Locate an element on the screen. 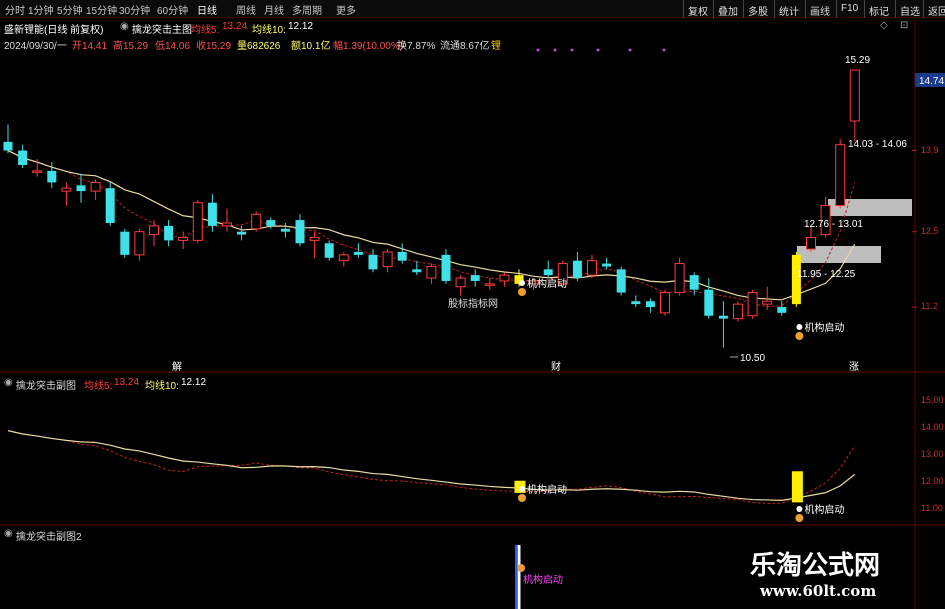  sub1-ma10-line is located at coordinates (431, 465).